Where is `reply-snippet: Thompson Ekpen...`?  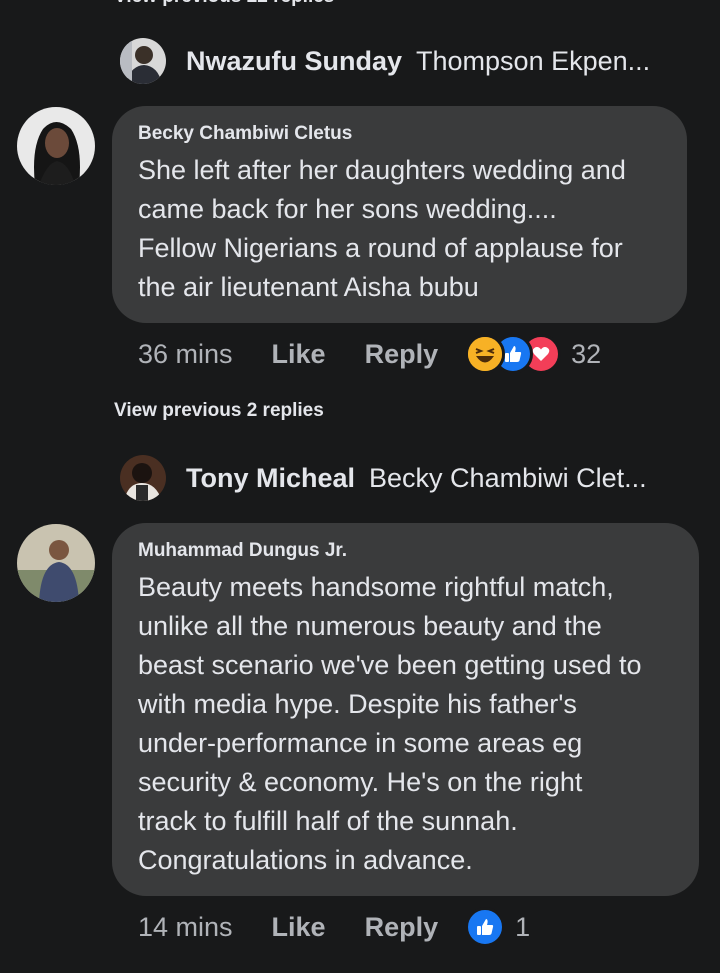 reply-snippet: Thompson Ekpen... is located at coordinates (533, 60).